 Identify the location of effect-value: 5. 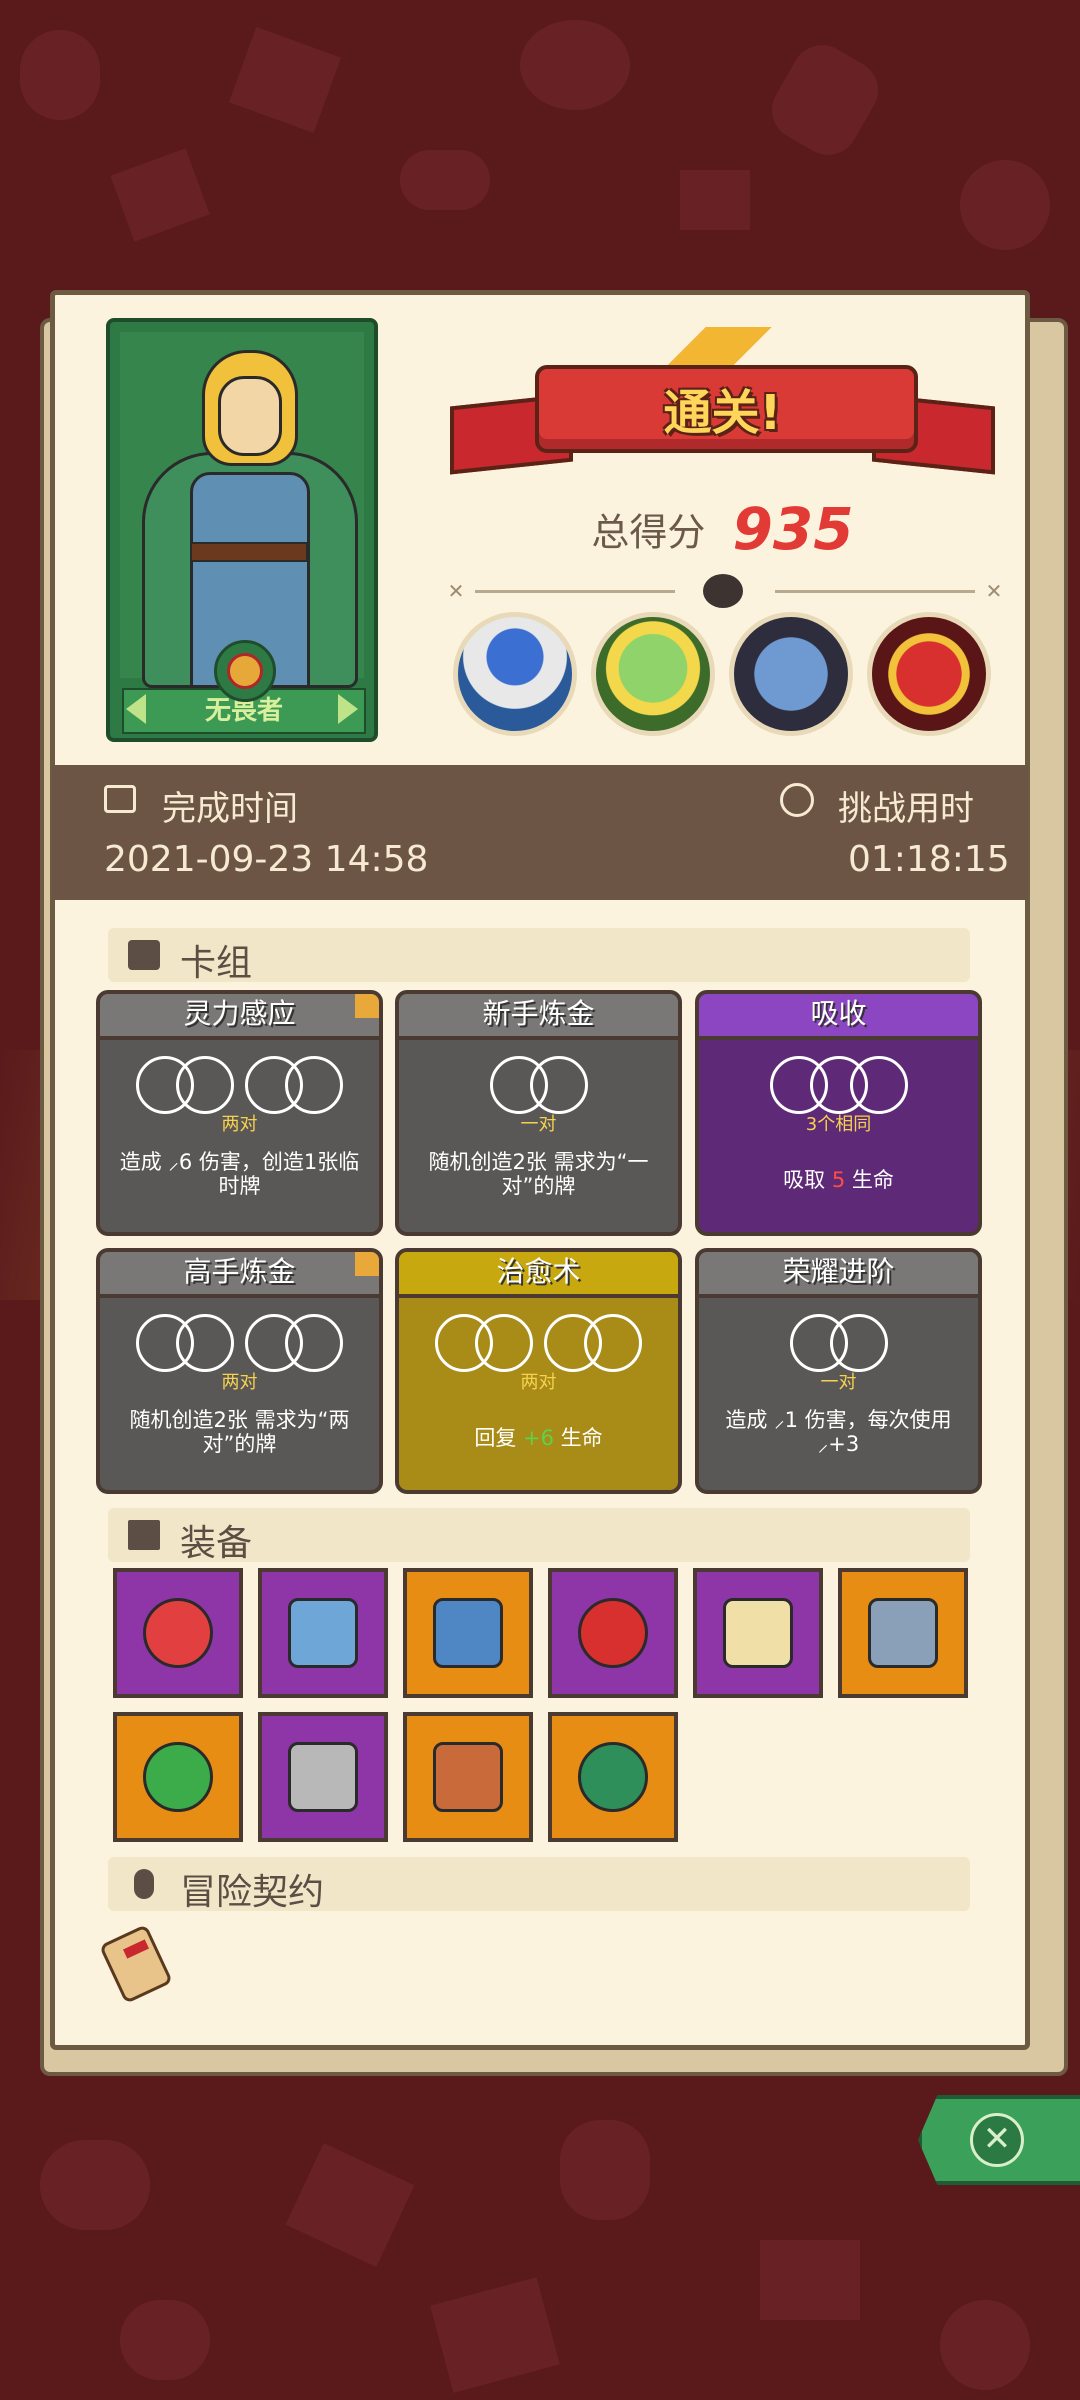
(838, 1180).